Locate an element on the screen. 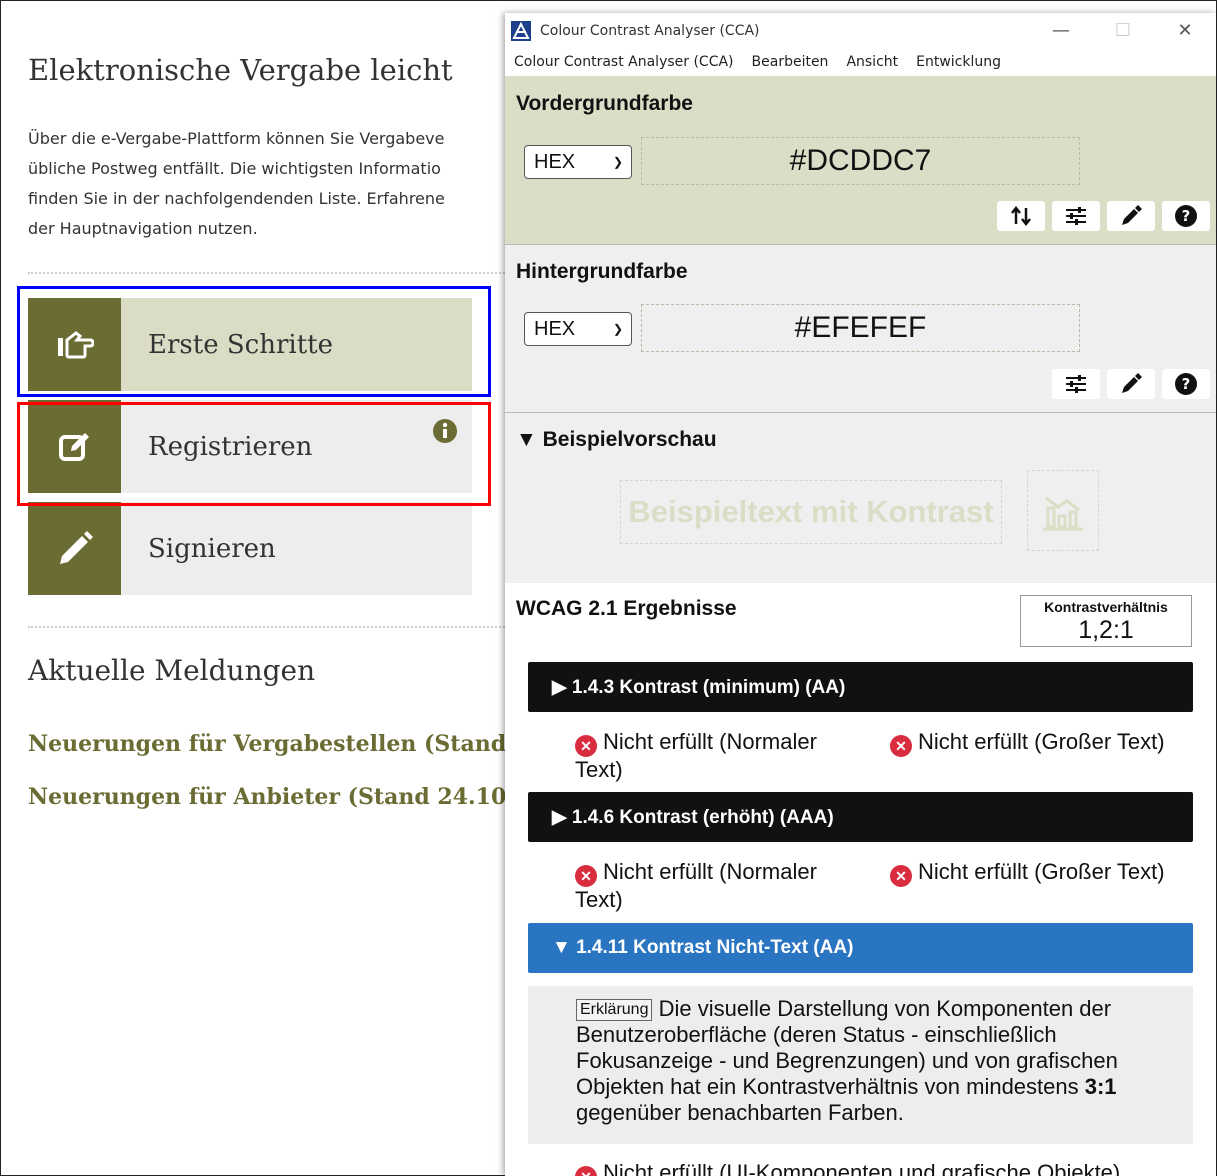 The width and height of the screenshot is (1217, 1176). explanation-ratio: 3:1 is located at coordinates (1100, 1086).